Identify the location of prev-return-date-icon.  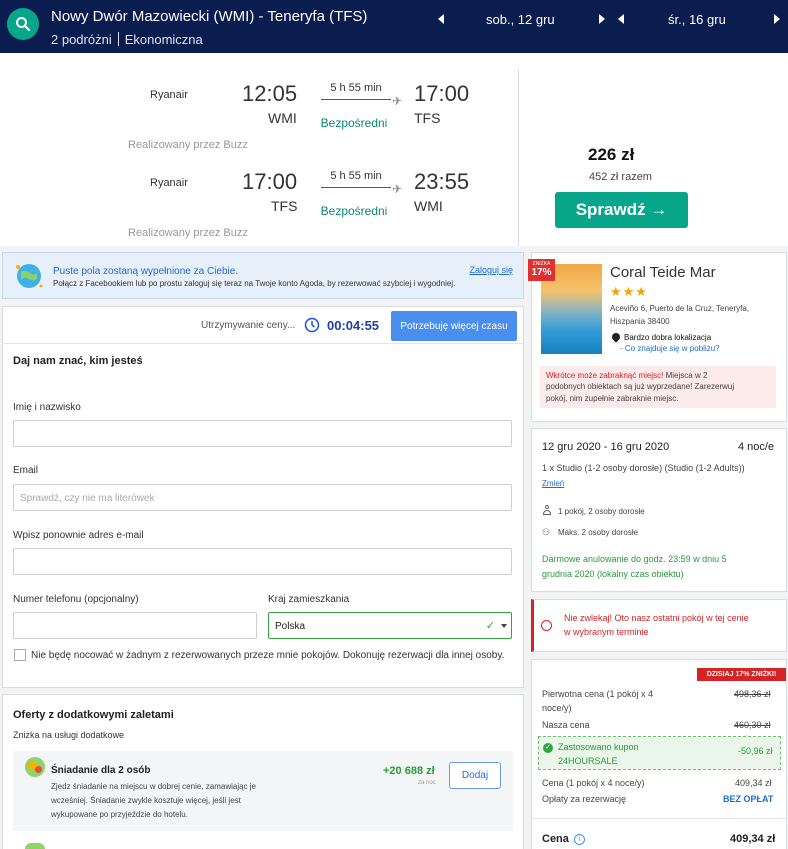
(621, 19).